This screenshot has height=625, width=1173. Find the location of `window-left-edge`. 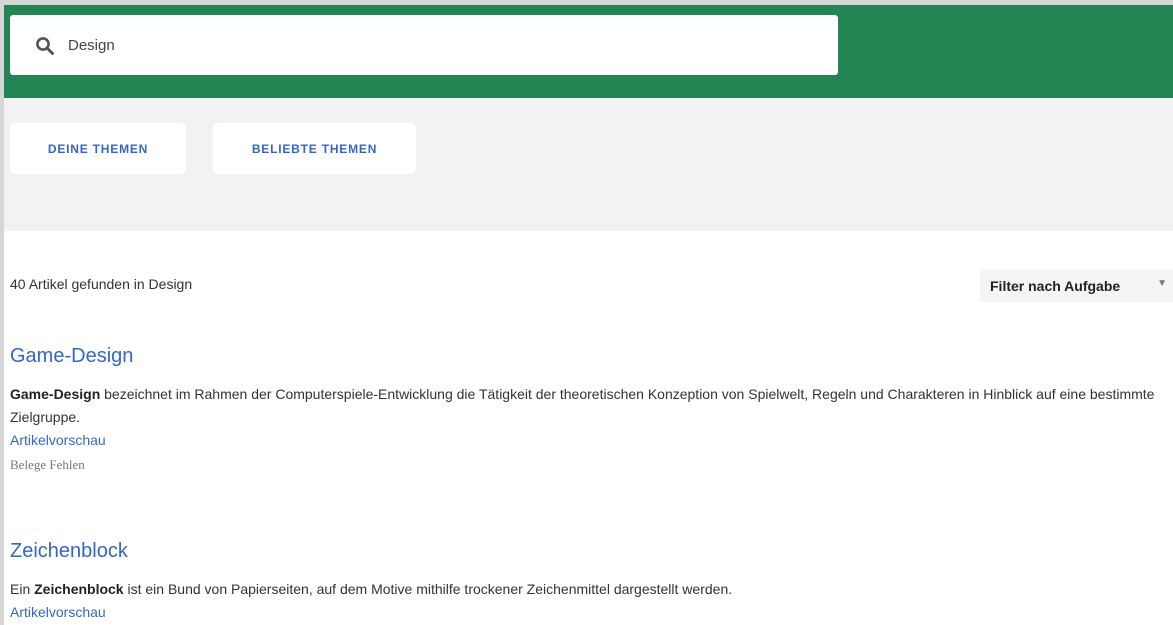

window-left-edge is located at coordinates (2, 312).